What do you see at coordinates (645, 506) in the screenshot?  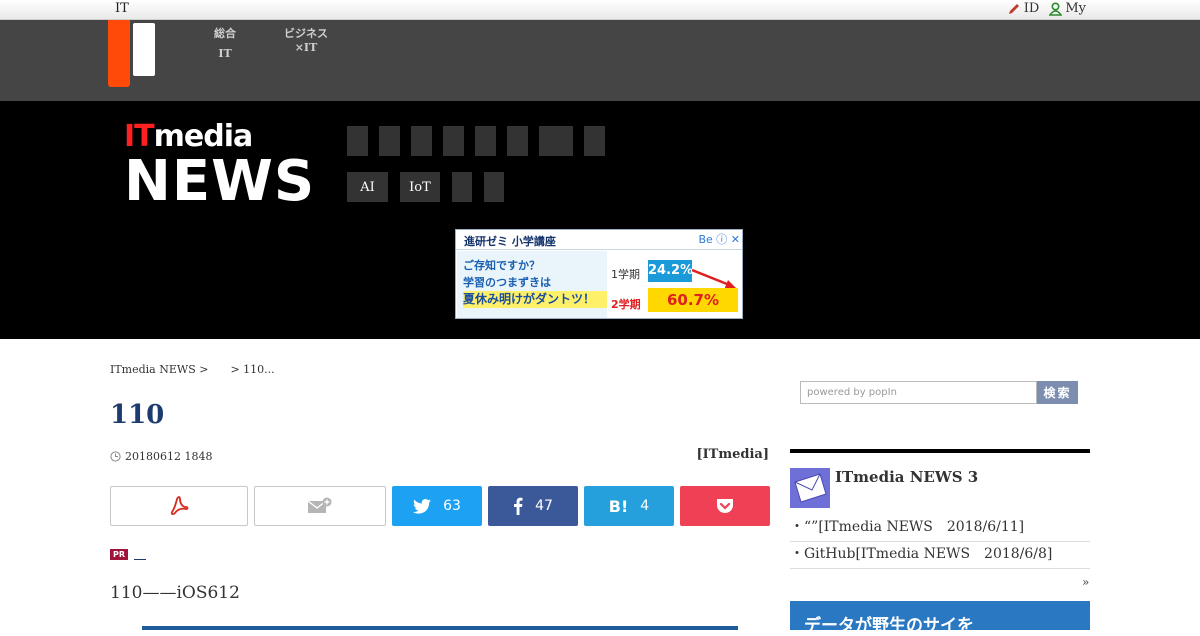 I see `hatena-count: 4` at bounding box center [645, 506].